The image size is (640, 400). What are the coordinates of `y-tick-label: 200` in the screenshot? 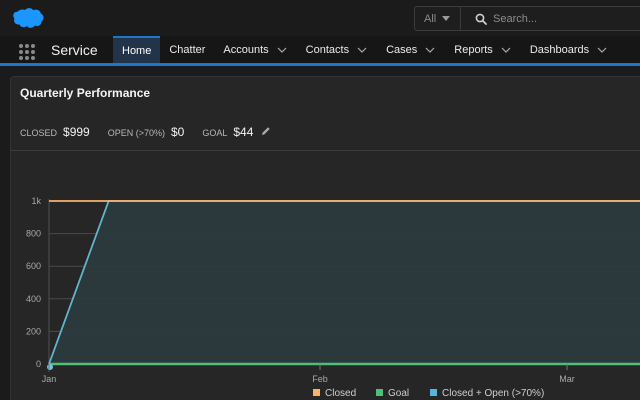 It's located at (33, 331).